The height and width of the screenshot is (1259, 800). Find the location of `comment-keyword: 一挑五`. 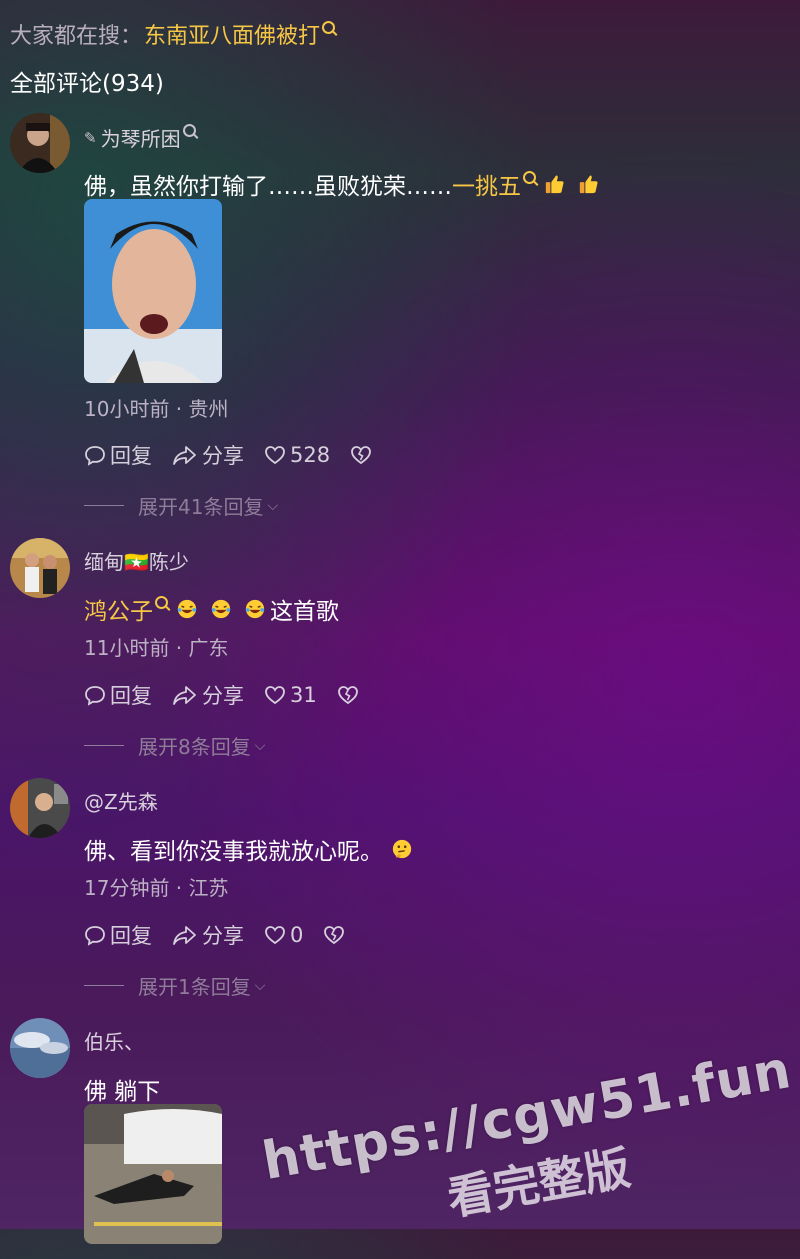

comment-keyword: 一挑五 is located at coordinates (486, 184).